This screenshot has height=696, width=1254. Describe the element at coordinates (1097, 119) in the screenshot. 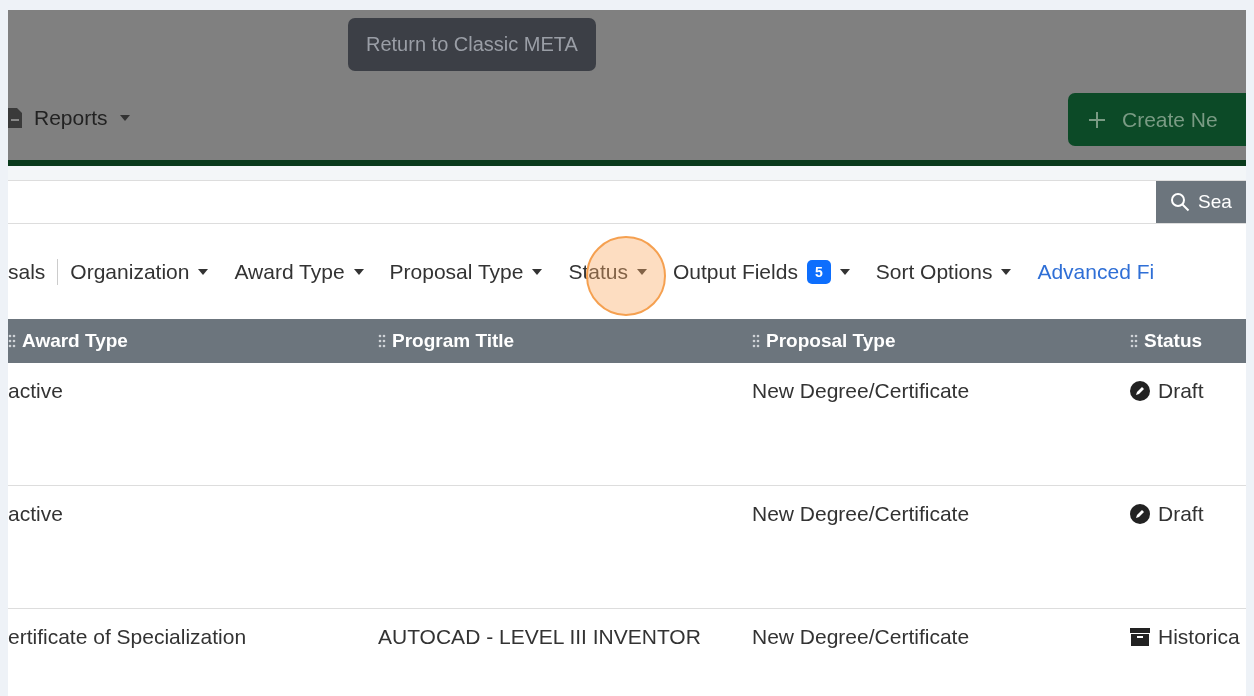

I see `plus-icon` at that location.